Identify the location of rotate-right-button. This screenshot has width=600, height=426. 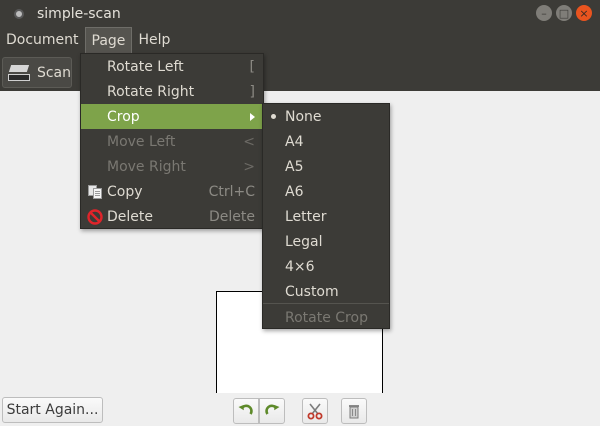
(272, 411).